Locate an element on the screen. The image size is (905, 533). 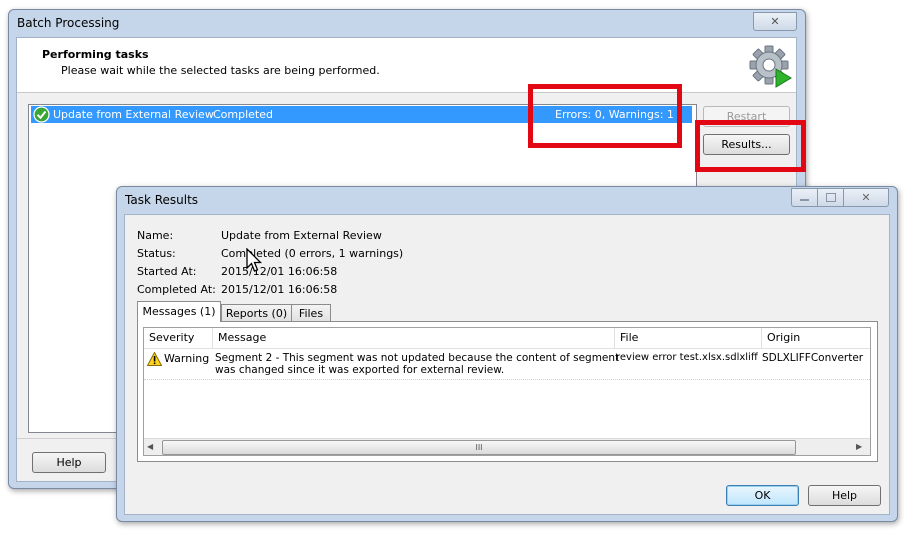
maximize-button is located at coordinates (830, 197).